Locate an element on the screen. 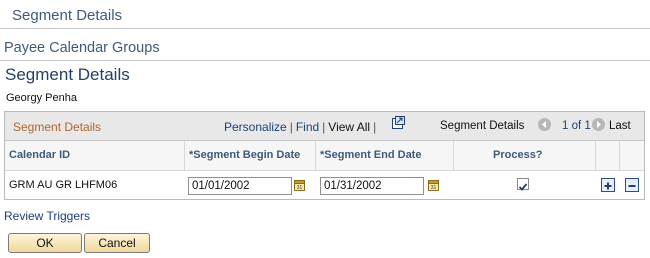  calendar-id-value: GRM AU GR LHFM06 is located at coordinates (63, 185).